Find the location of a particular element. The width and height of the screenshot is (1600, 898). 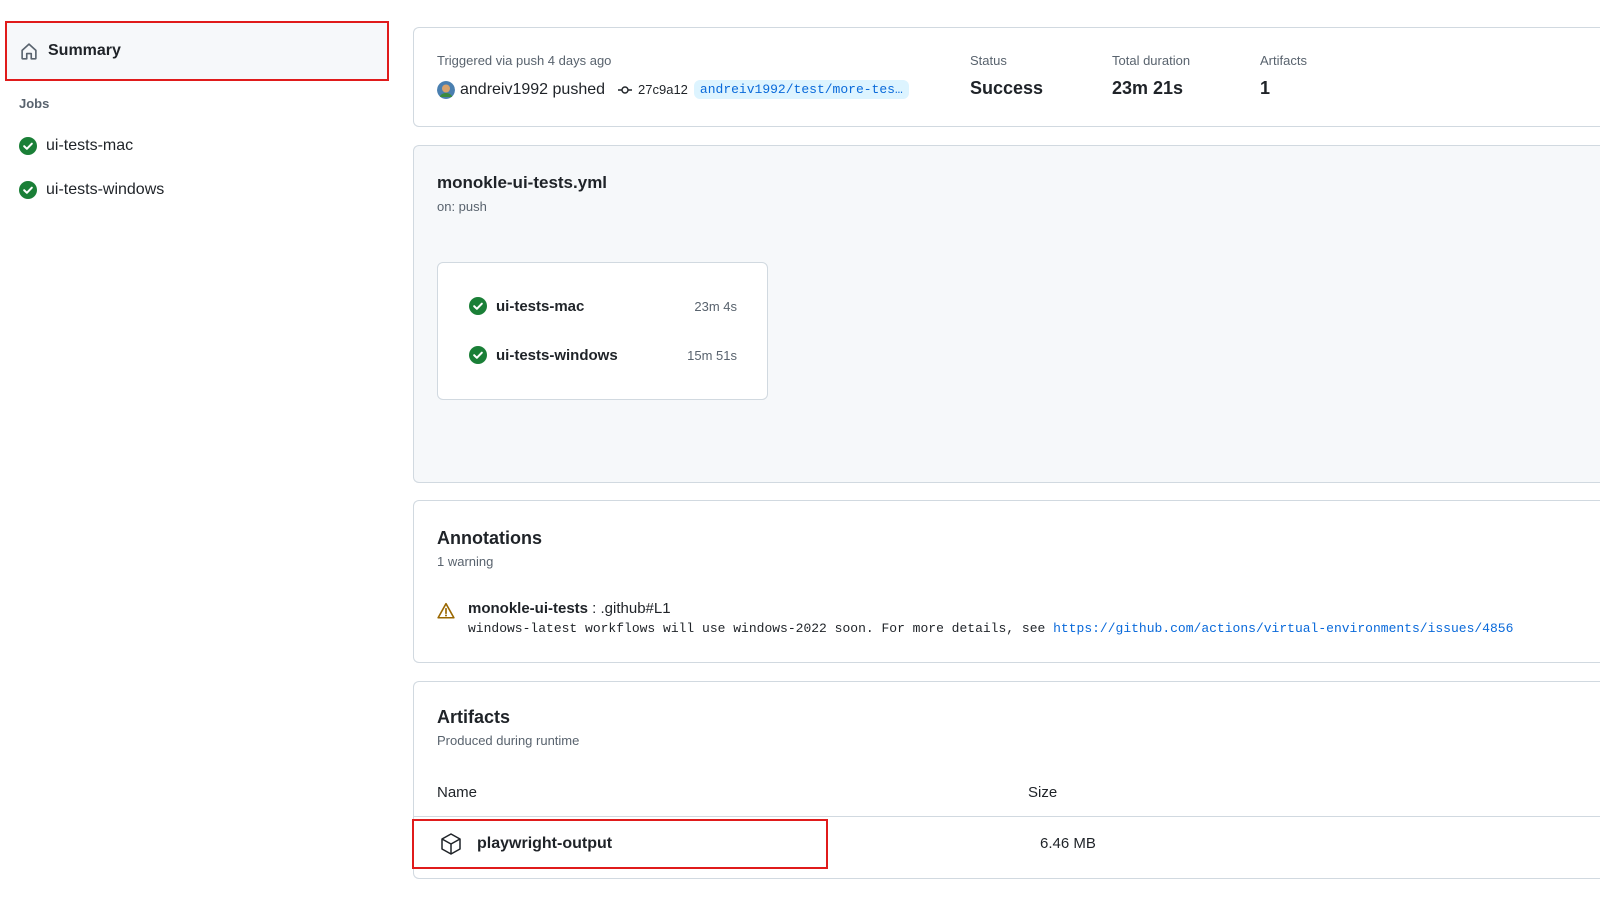

home-icon is located at coordinates (29, 51).